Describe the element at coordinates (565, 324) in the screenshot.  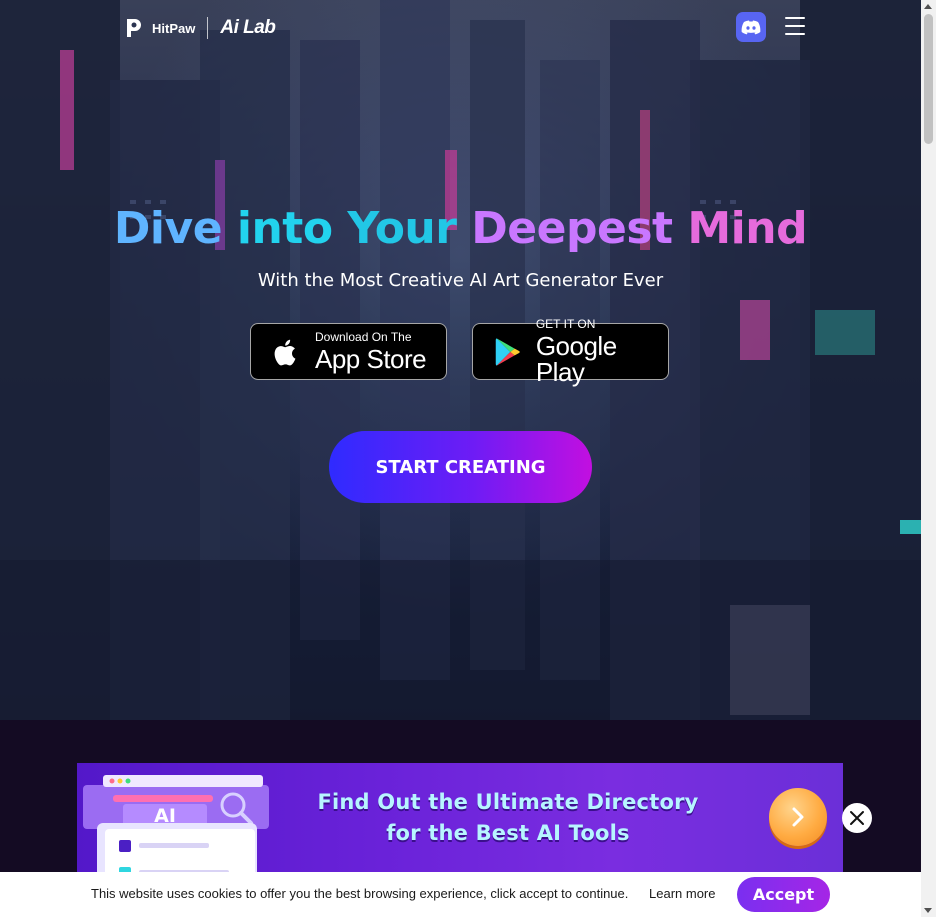
I see `google-play-small-text: GET IT ON` at that location.